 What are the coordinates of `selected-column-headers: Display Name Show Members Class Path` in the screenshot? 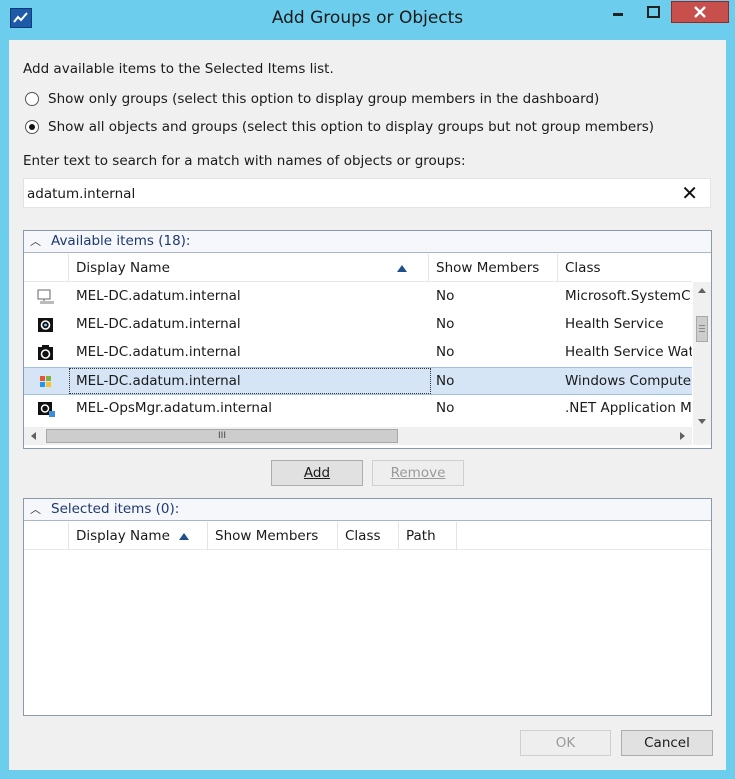 It's located at (367, 536).